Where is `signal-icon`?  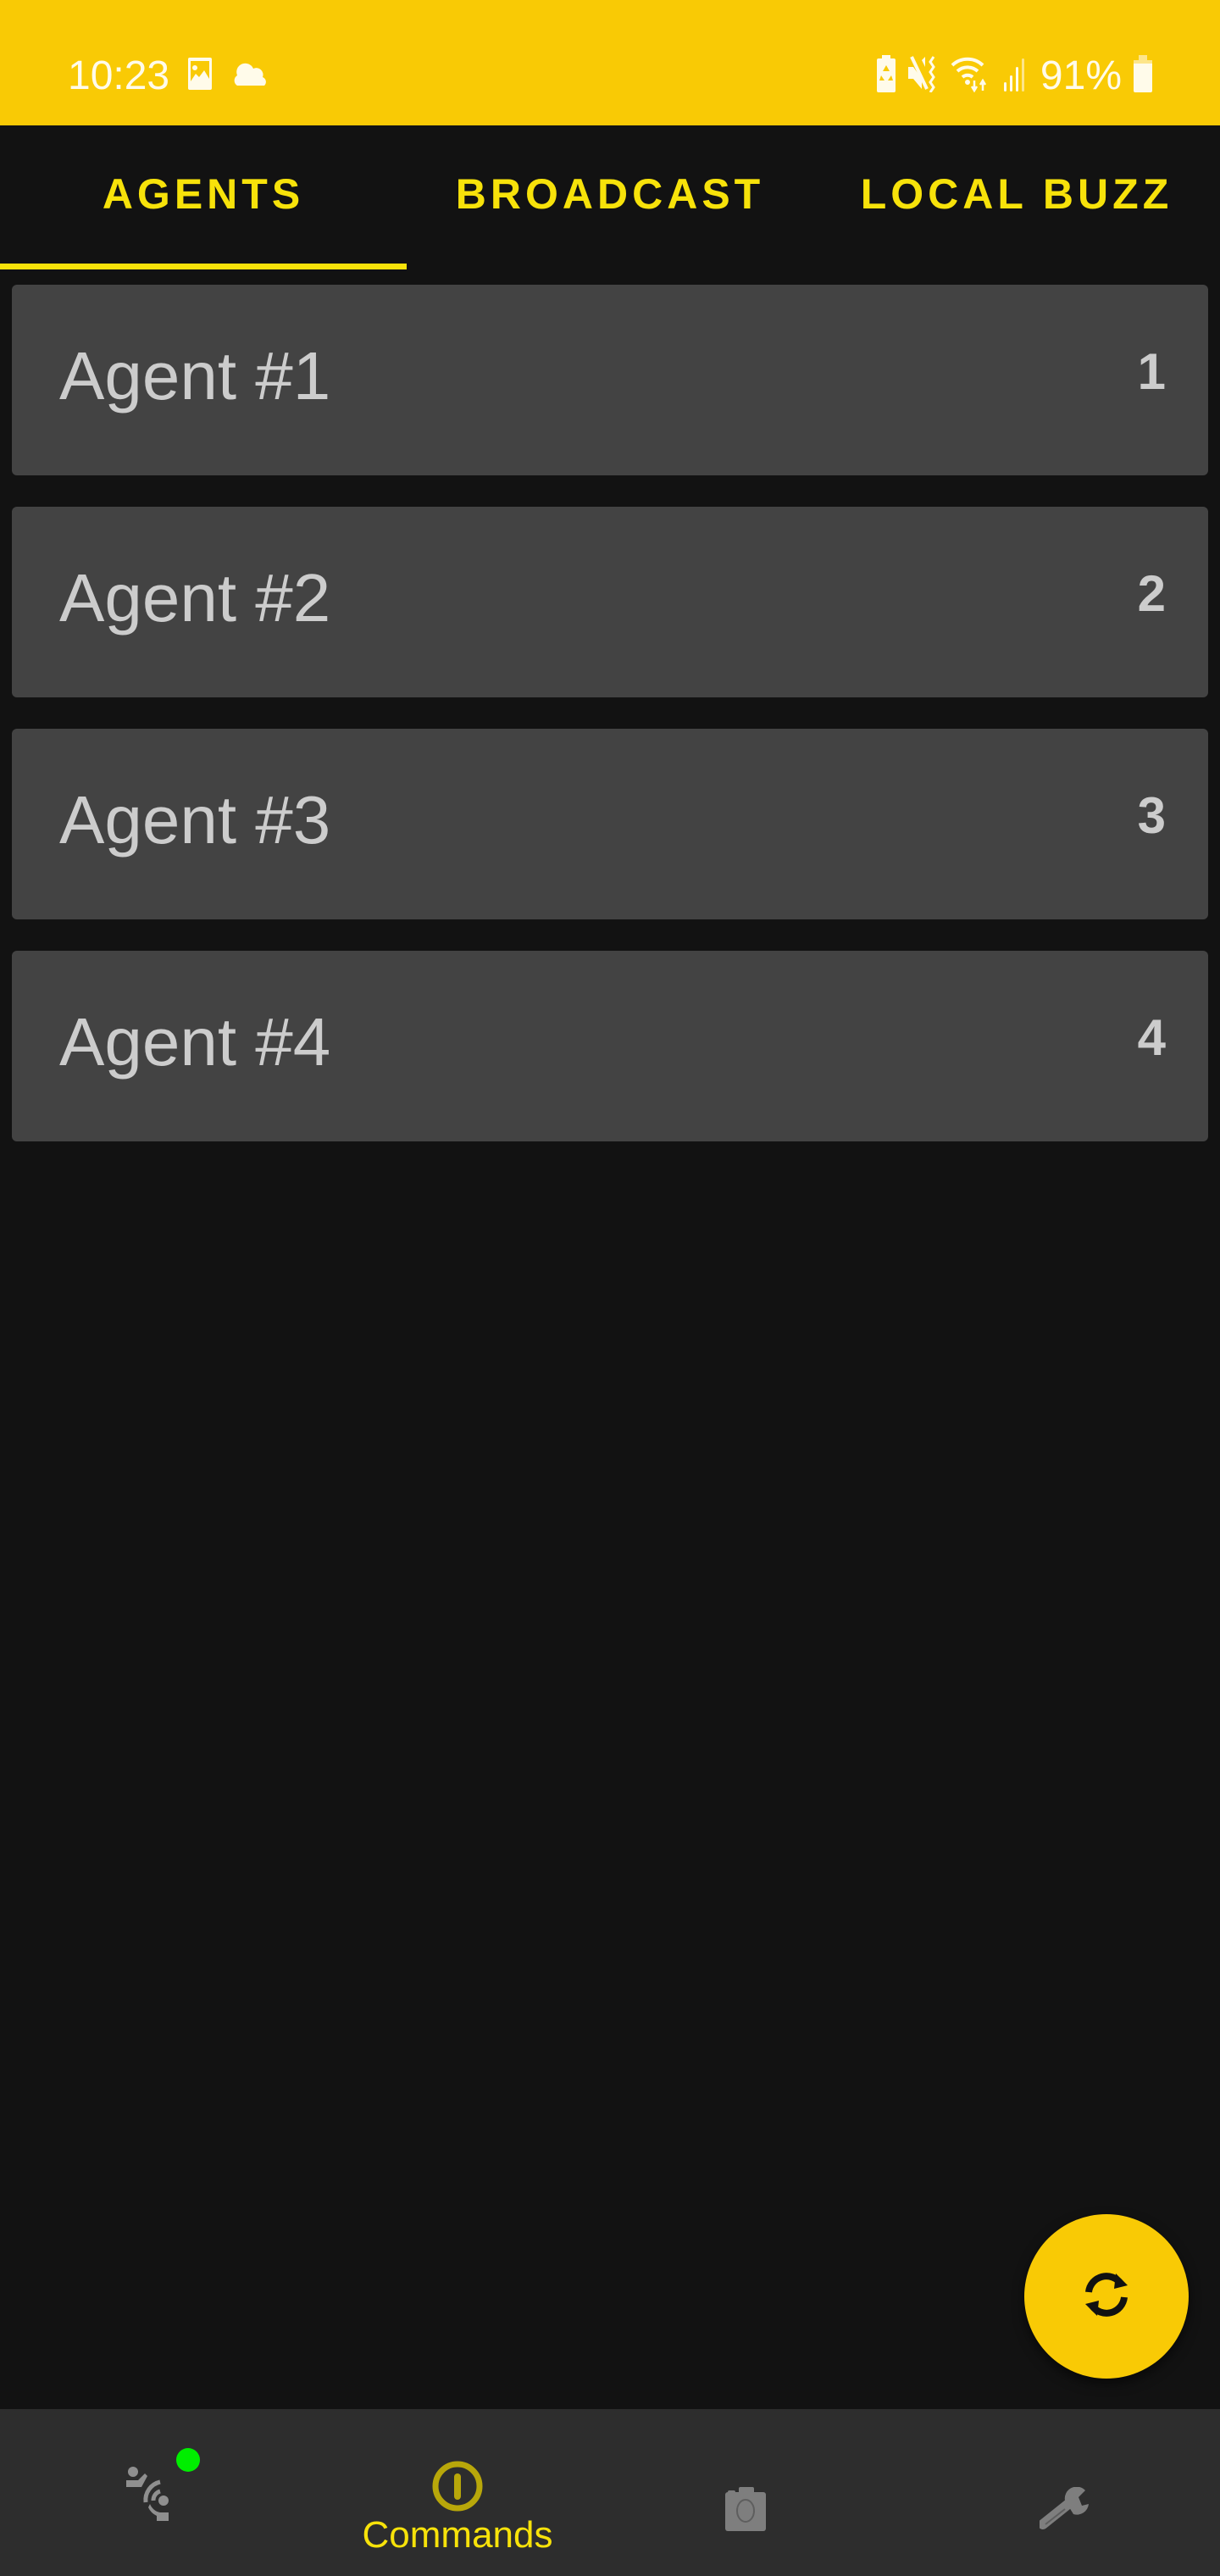 signal-icon is located at coordinates (1016, 76).